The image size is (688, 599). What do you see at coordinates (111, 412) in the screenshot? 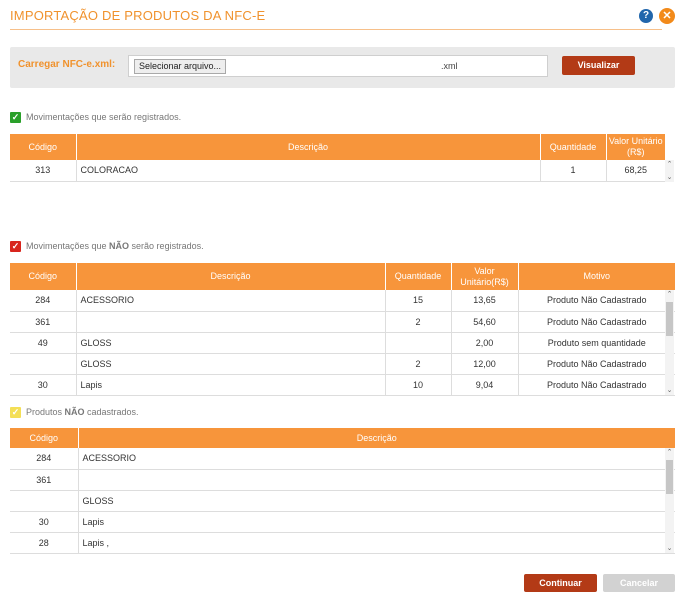
I see `label-text: cadastrados.` at bounding box center [111, 412].